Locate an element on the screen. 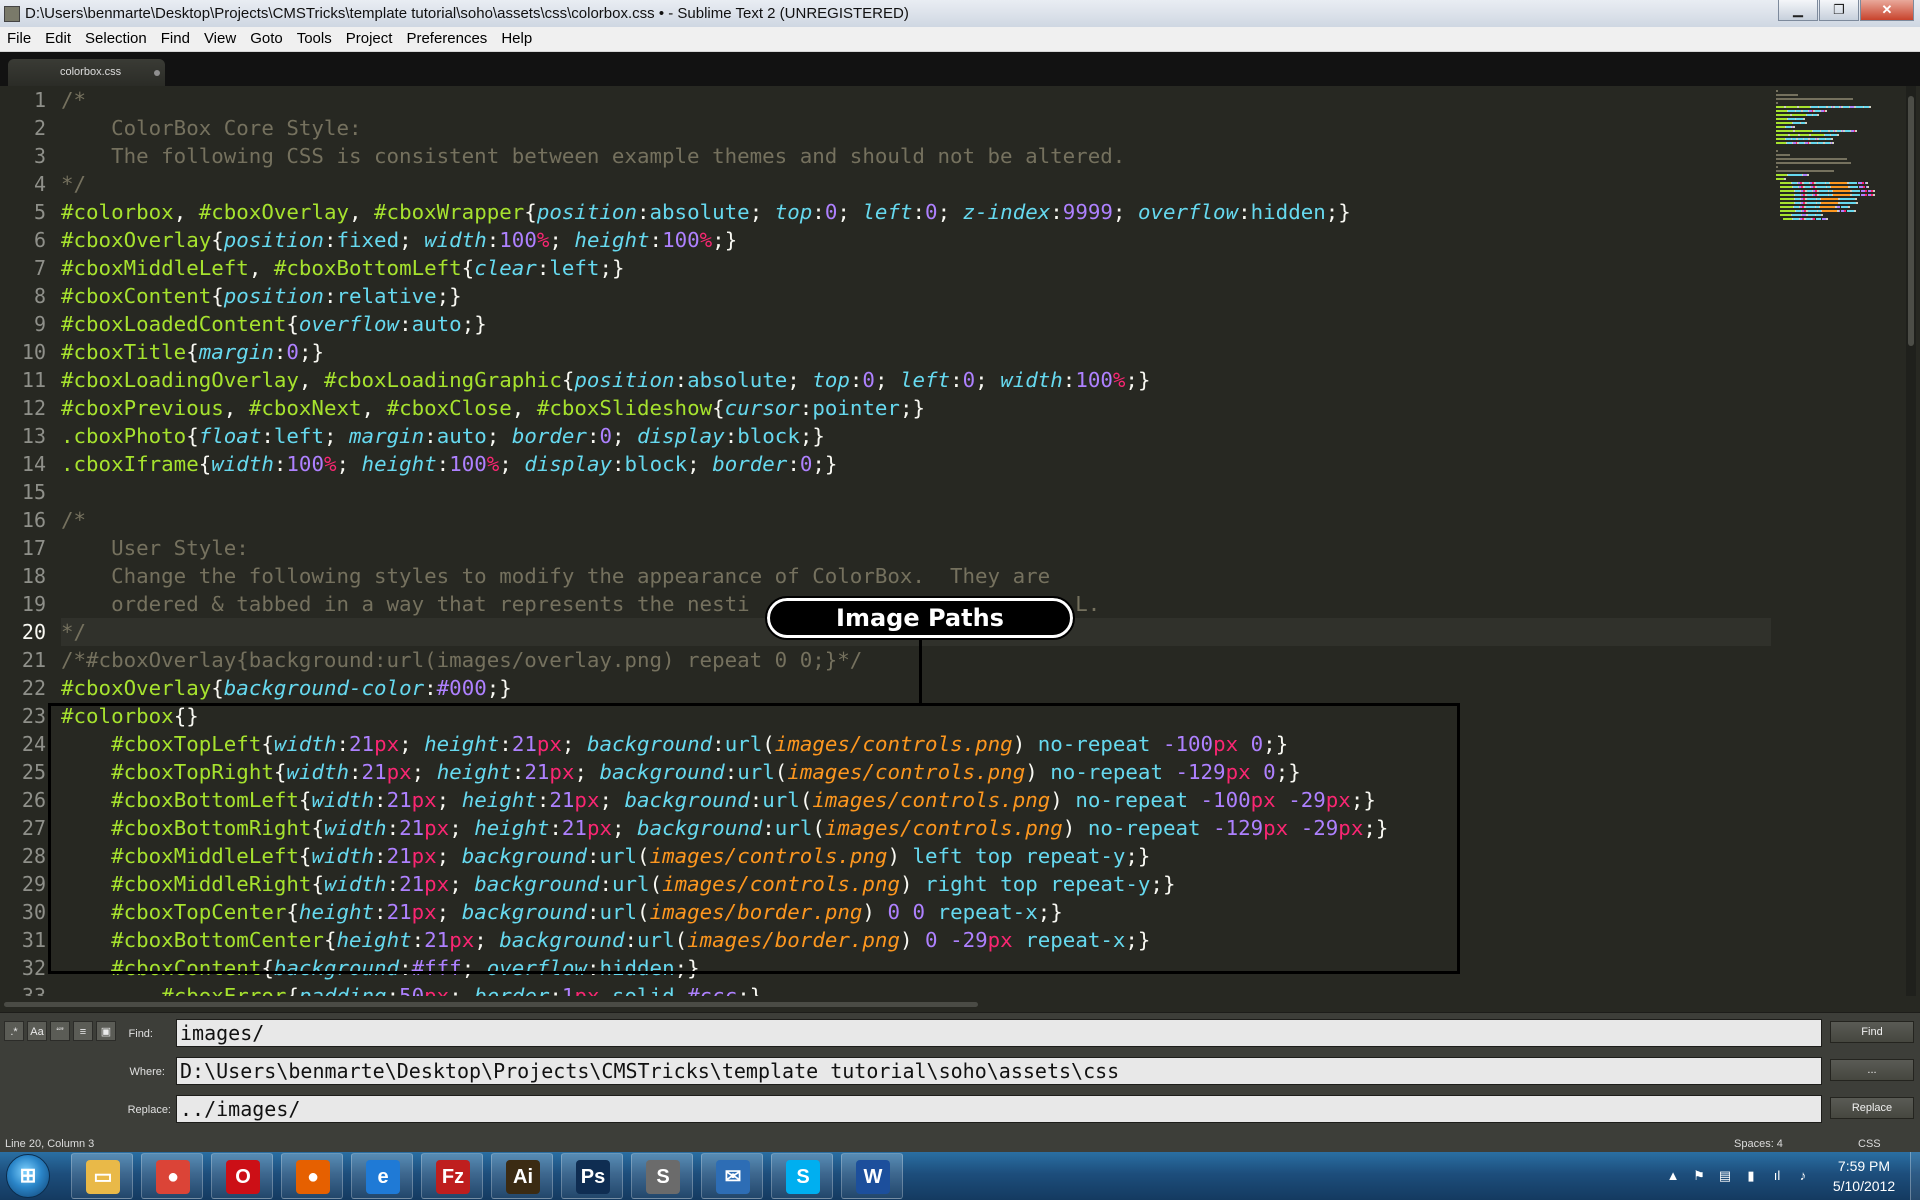 Image resolution: width=1920 pixels, height=1200 pixels. network-icon: ıl is located at coordinates (1777, 1176).